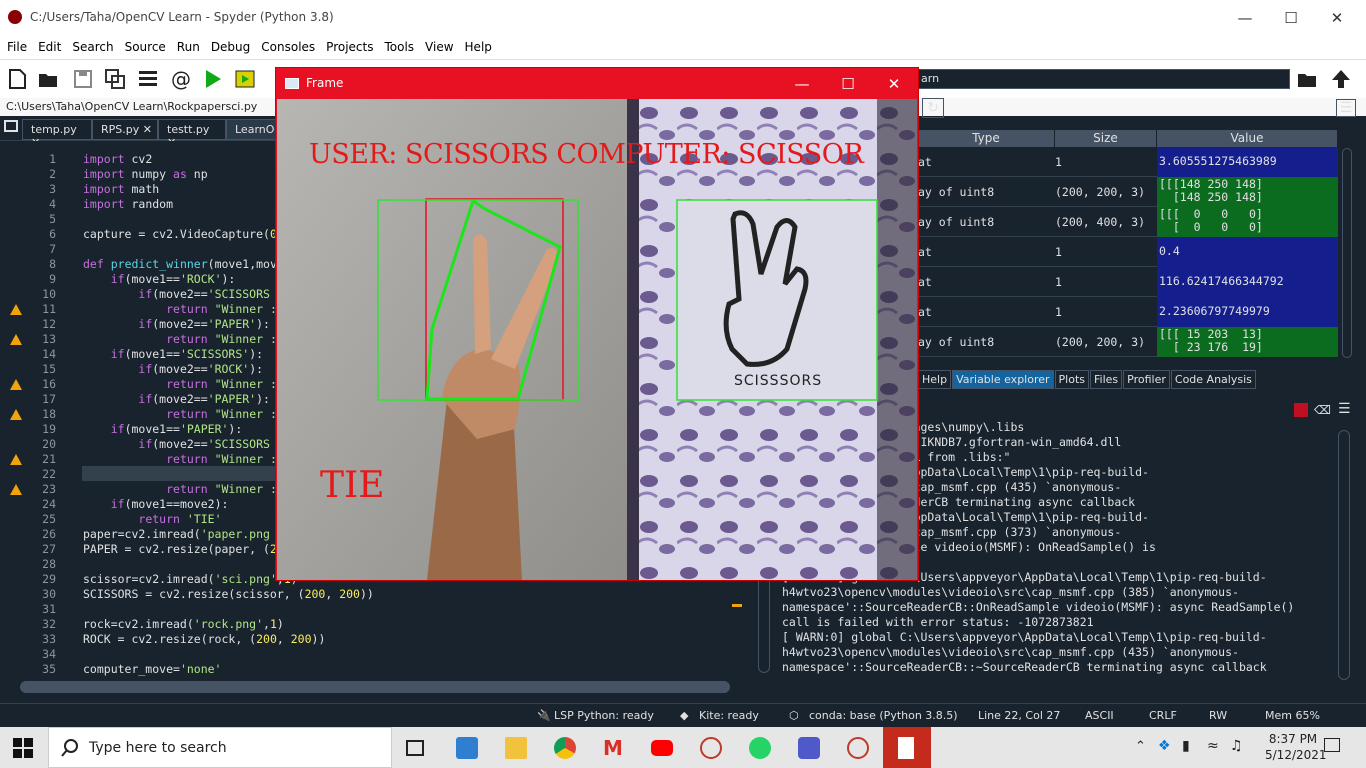 This screenshot has height=768, width=1366. Describe the element at coordinates (173, 354) in the screenshot. I see `code-line: if(move1=='SCISSORS'):` at that location.